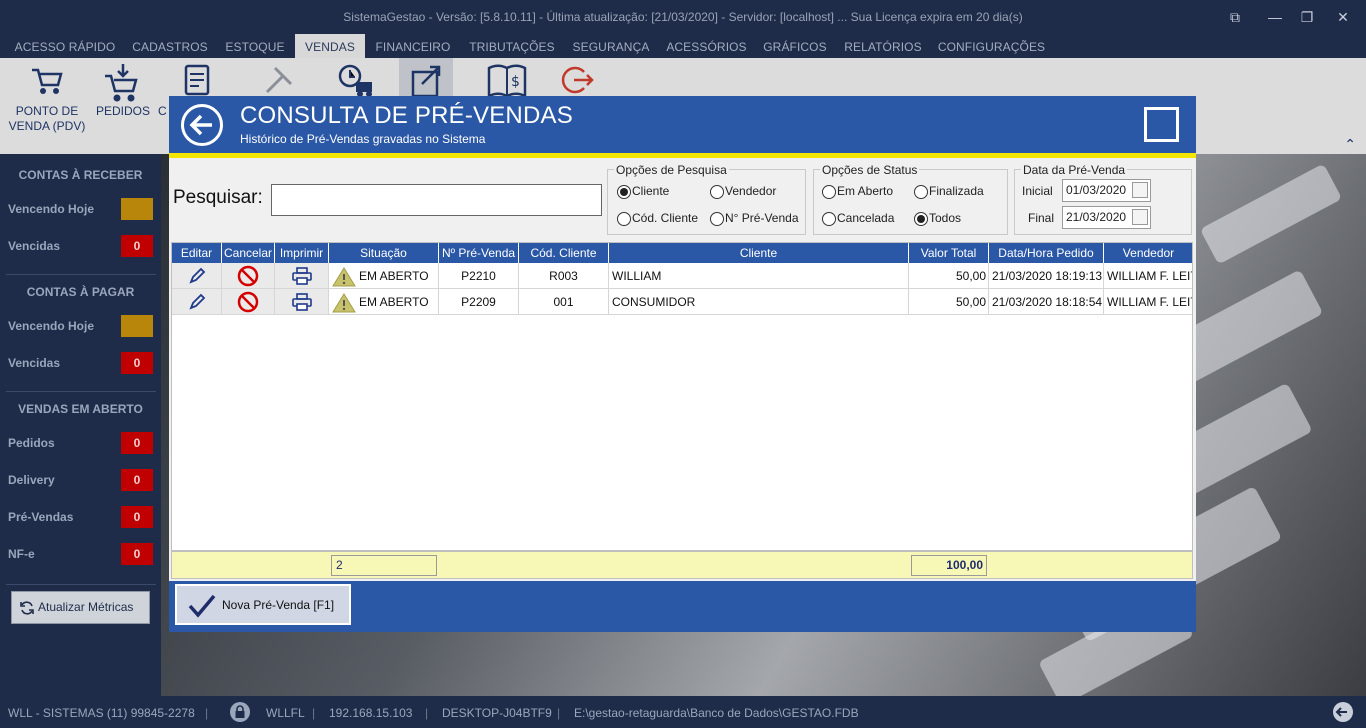 Image resolution: width=1366 pixels, height=728 pixels. What do you see at coordinates (1307, 17) in the screenshot?
I see `maximize-button: ❐` at bounding box center [1307, 17].